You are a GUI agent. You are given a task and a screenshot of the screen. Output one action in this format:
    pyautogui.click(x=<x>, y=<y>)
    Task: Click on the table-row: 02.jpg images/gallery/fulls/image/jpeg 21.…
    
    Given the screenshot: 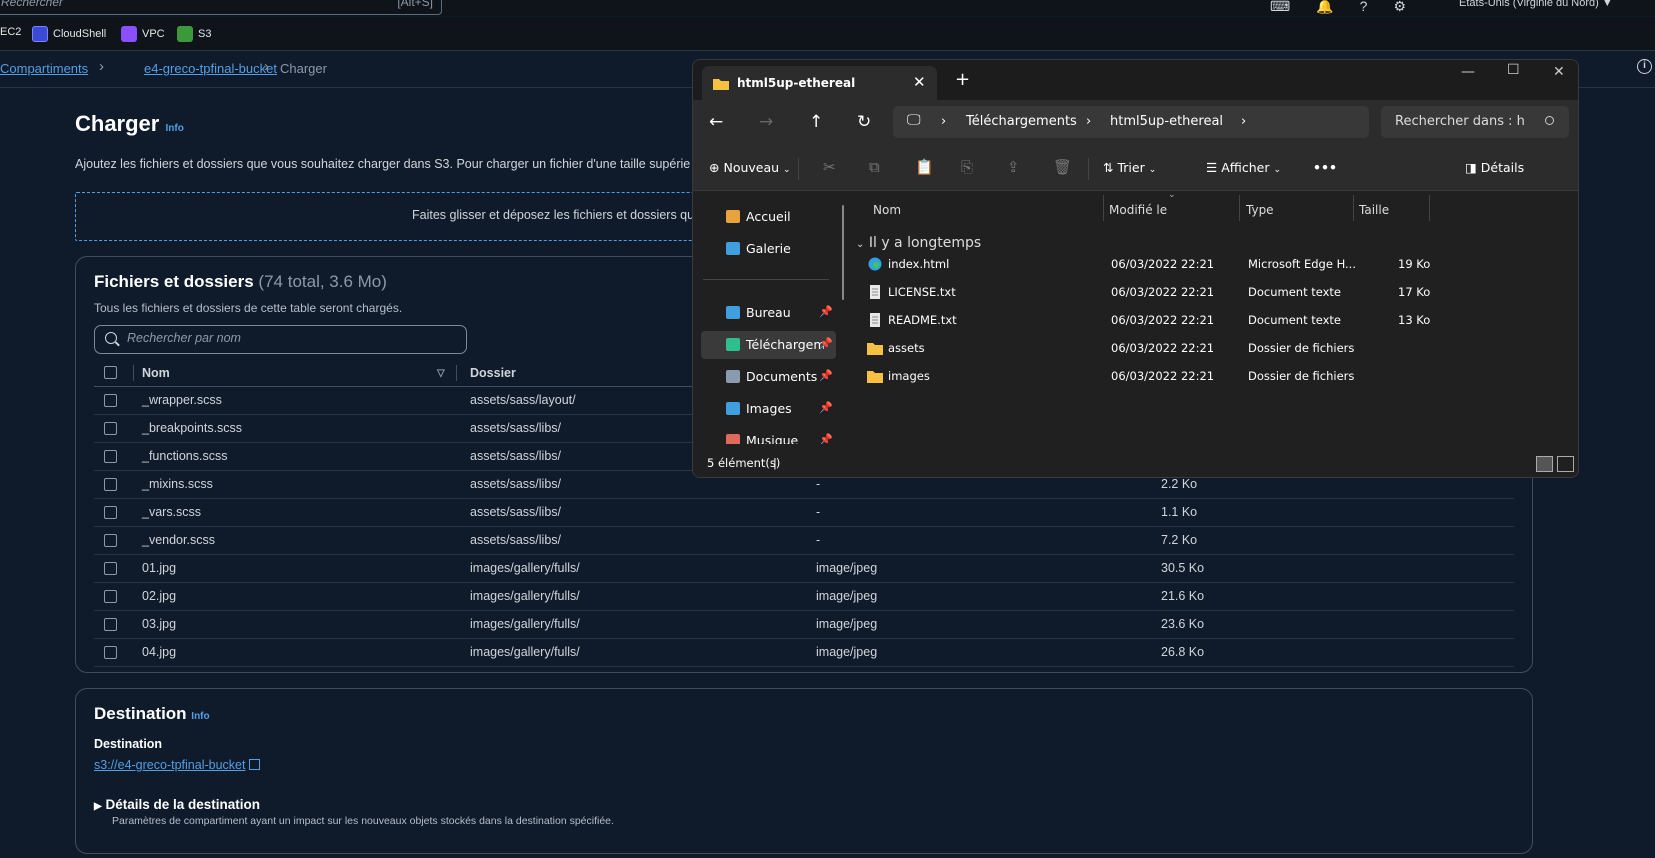 What is the action you would take?
    pyautogui.click(x=804, y=597)
    